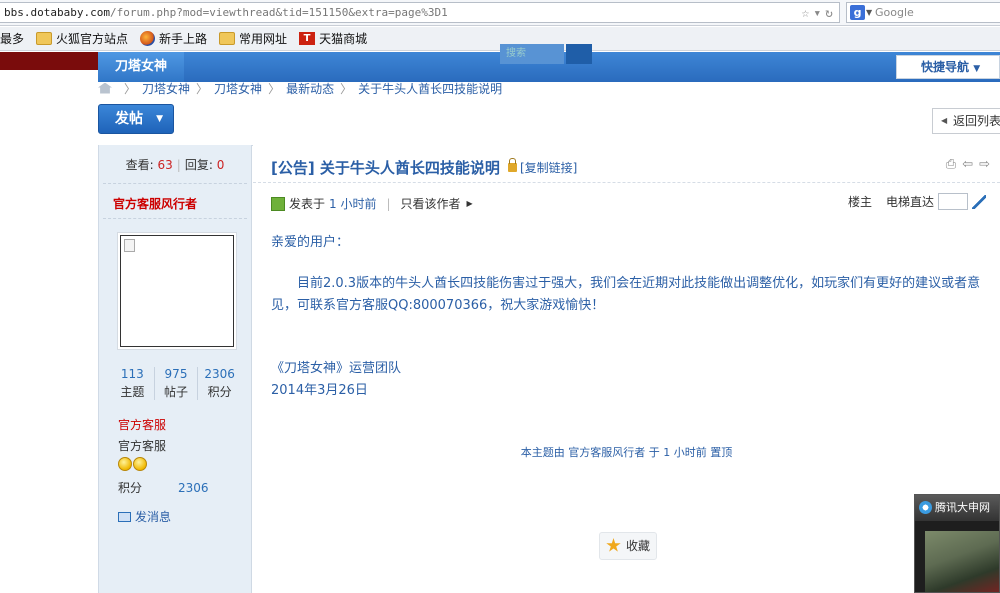 This screenshot has height=593, width=1000. I want to click on divider, so click(626, 182).